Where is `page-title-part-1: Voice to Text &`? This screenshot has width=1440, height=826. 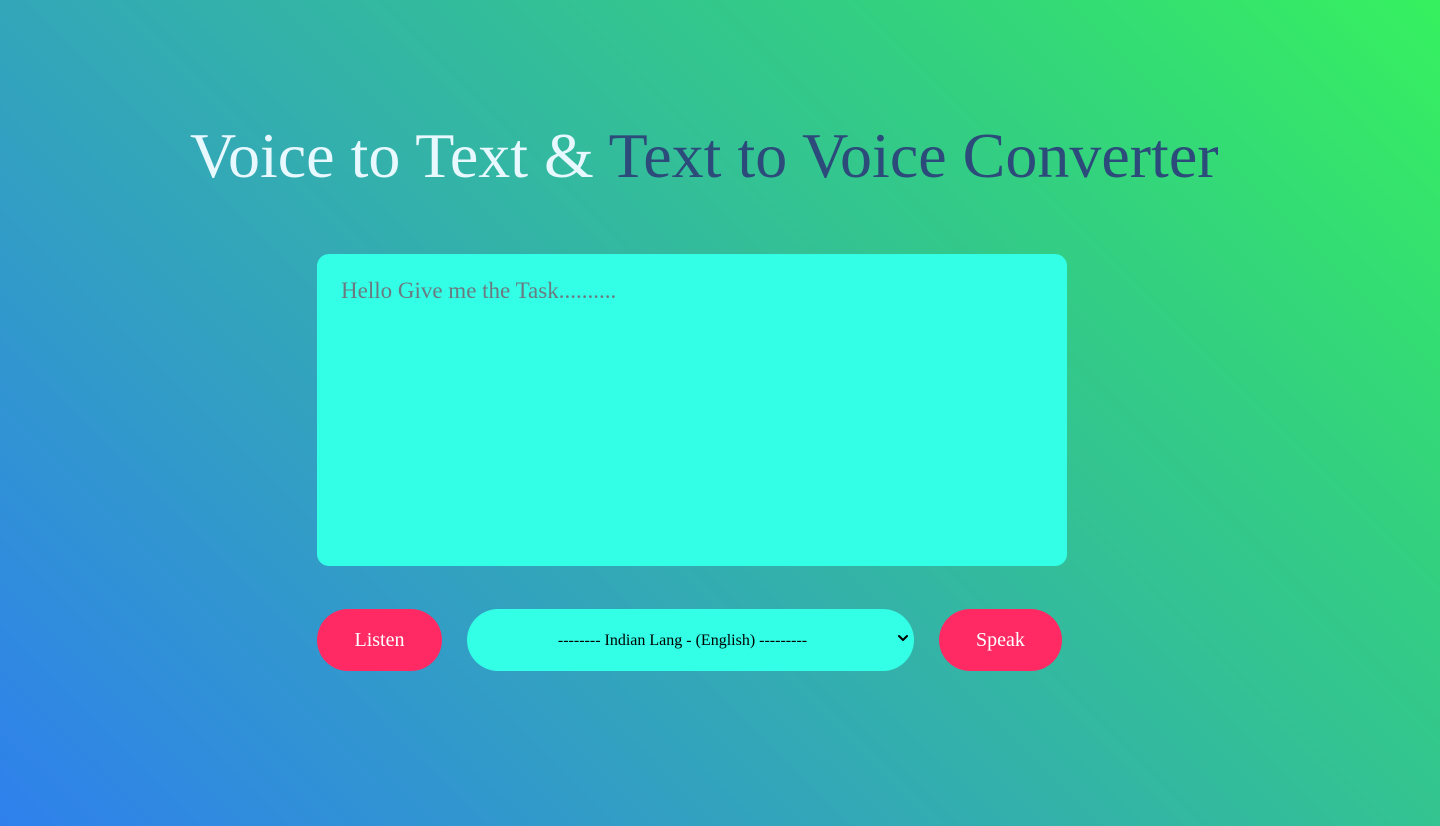
page-title-part-1: Voice to Text & is located at coordinates (399, 155).